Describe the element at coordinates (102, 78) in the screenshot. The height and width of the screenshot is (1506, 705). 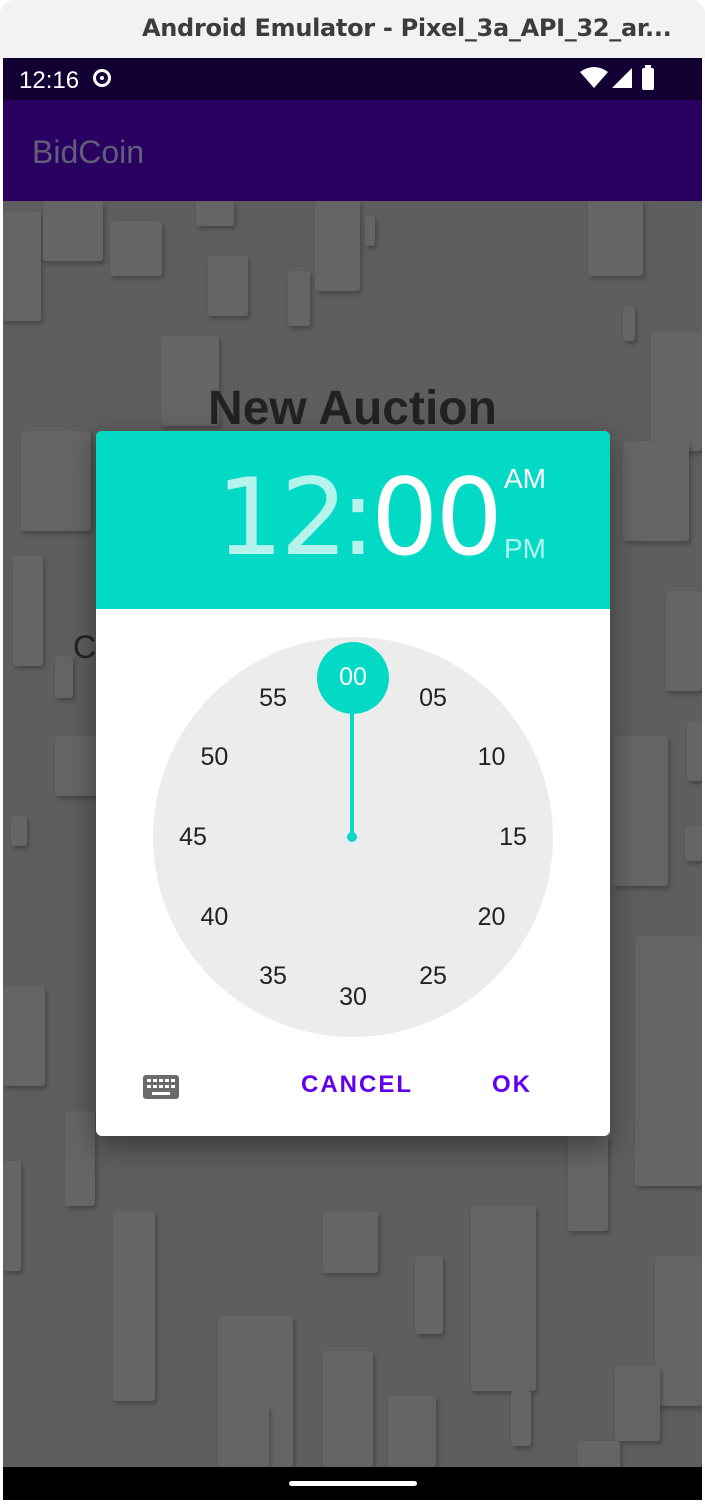
I see `media-icon` at that location.